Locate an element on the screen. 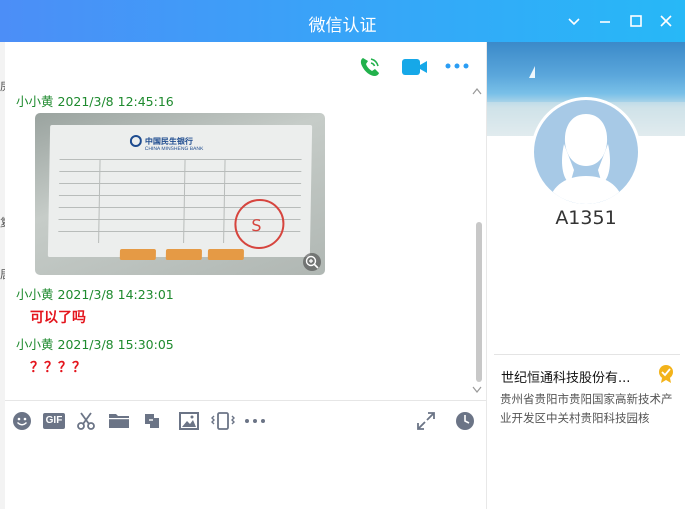  title-bar: 微信认证 is located at coordinates (342, 21).